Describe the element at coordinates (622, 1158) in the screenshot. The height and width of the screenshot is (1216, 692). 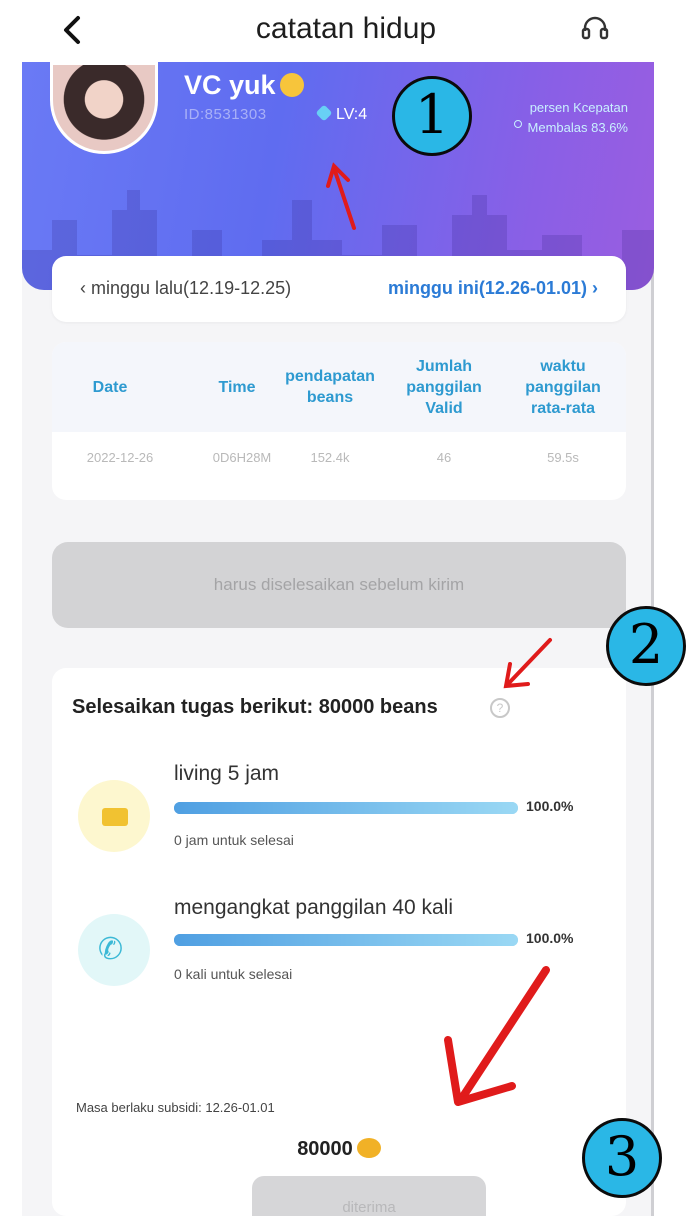
I see `annotation-badge-3: 3` at that location.